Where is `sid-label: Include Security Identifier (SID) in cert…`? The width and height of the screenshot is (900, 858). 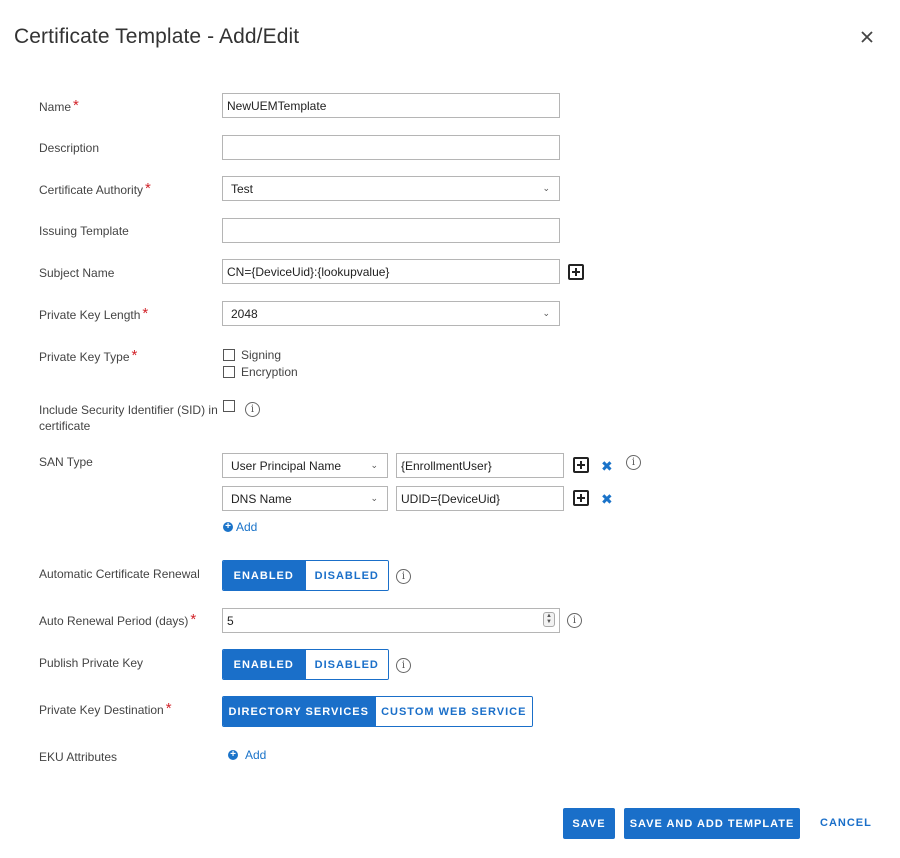 sid-label: Include Security Identifier (SID) in cert… is located at coordinates (128, 418).